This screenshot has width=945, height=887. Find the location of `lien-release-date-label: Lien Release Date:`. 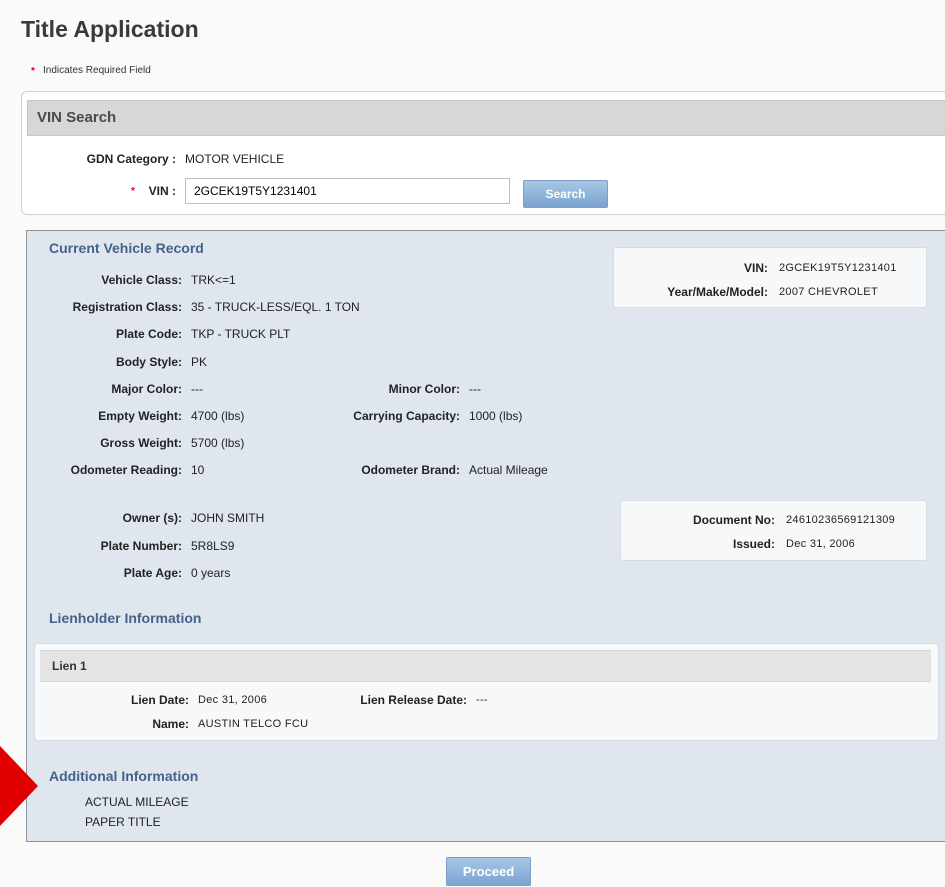

lien-release-date-label: Lien Release Date: is located at coordinates (413, 700).